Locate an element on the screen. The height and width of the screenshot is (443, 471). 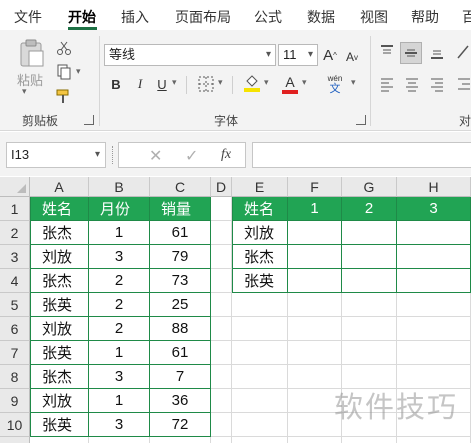
font-launcher-icon is located at coordinates (361, 120).